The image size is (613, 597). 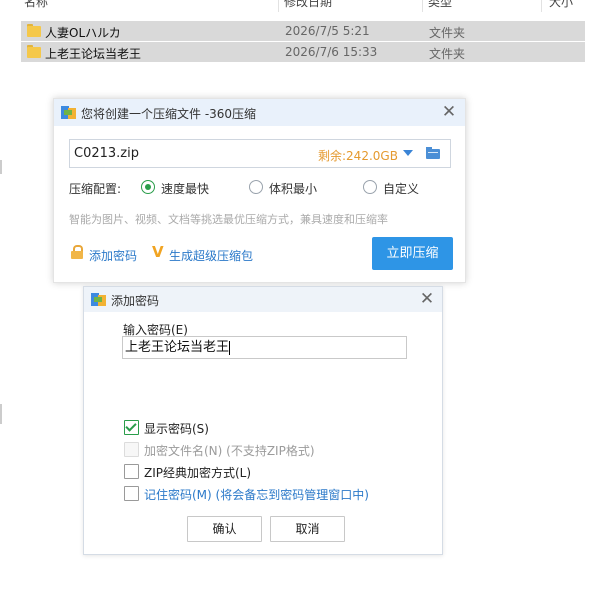 What do you see at coordinates (83, 33) in the screenshot?
I see `file-name: 人妻OLハルカ` at bounding box center [83, 33].